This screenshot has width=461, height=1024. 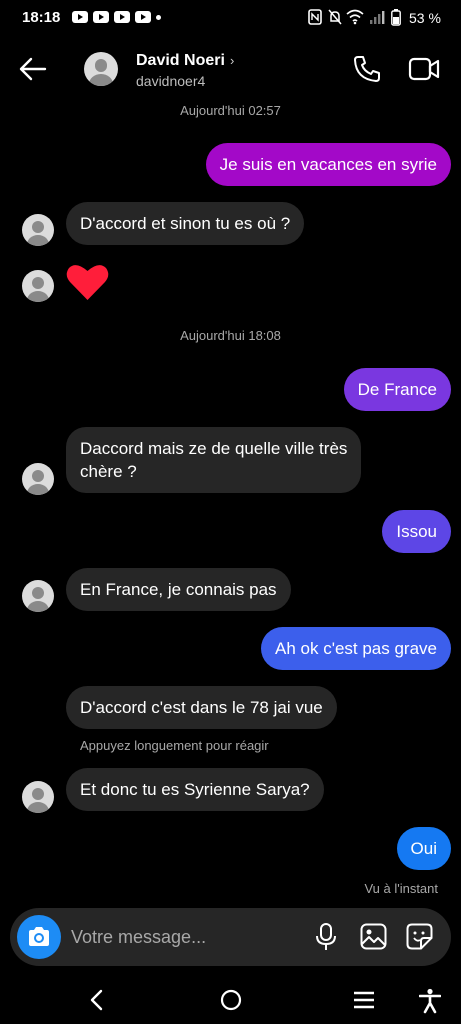 I want to click on system-nav-bar, so click(x=230, y=1001).